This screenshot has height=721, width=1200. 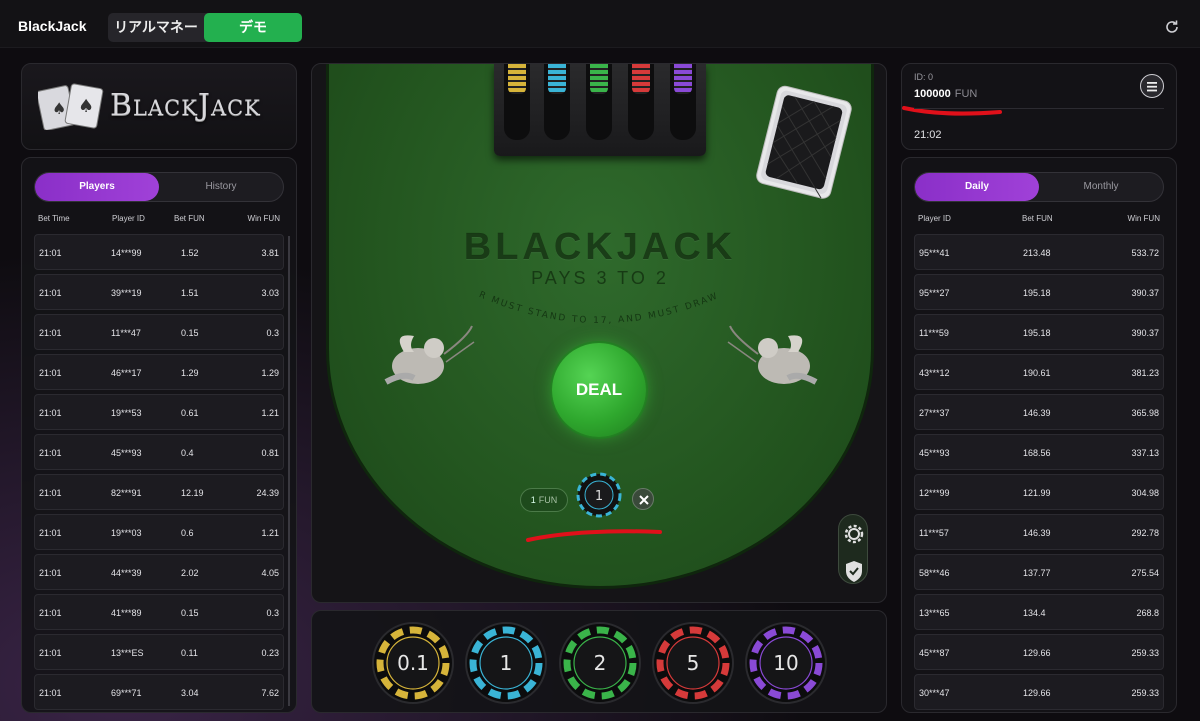 I want to click on win-amount: 268.8, so click(x=1147, y=613).